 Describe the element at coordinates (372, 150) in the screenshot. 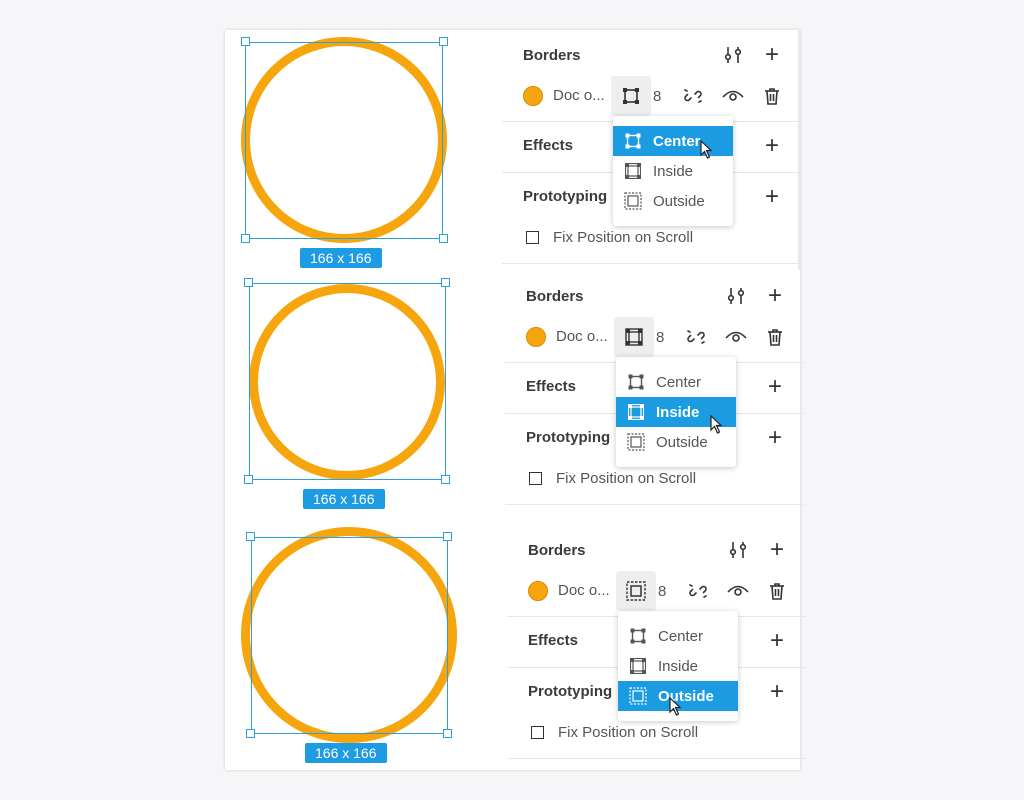

I see `canvas-area-center: 166 x 166` at that location.